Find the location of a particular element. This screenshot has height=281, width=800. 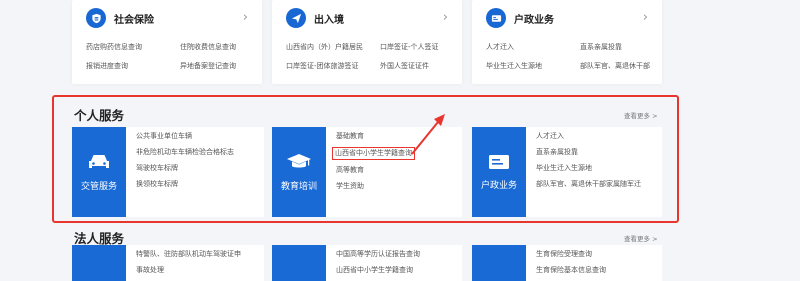

legal-card: 特警队、驻防部队机动车驾驶证申 事故处理 is located at coordinates (168, 263).